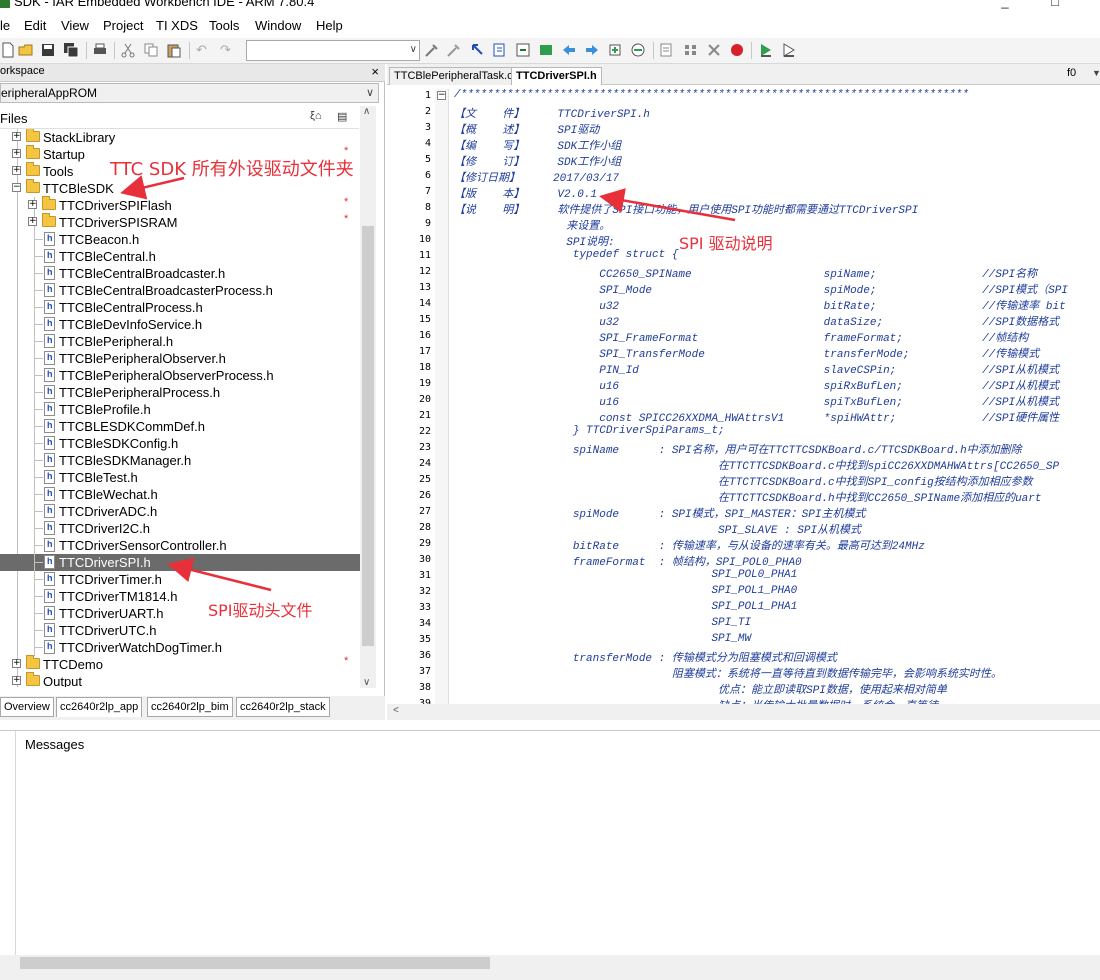 The width and height of the screenshot is (1100, 980). I want to click on tree-file-ttcblesdkconfig-h: TTCBleSDKConfig.h, so click(180, 443).